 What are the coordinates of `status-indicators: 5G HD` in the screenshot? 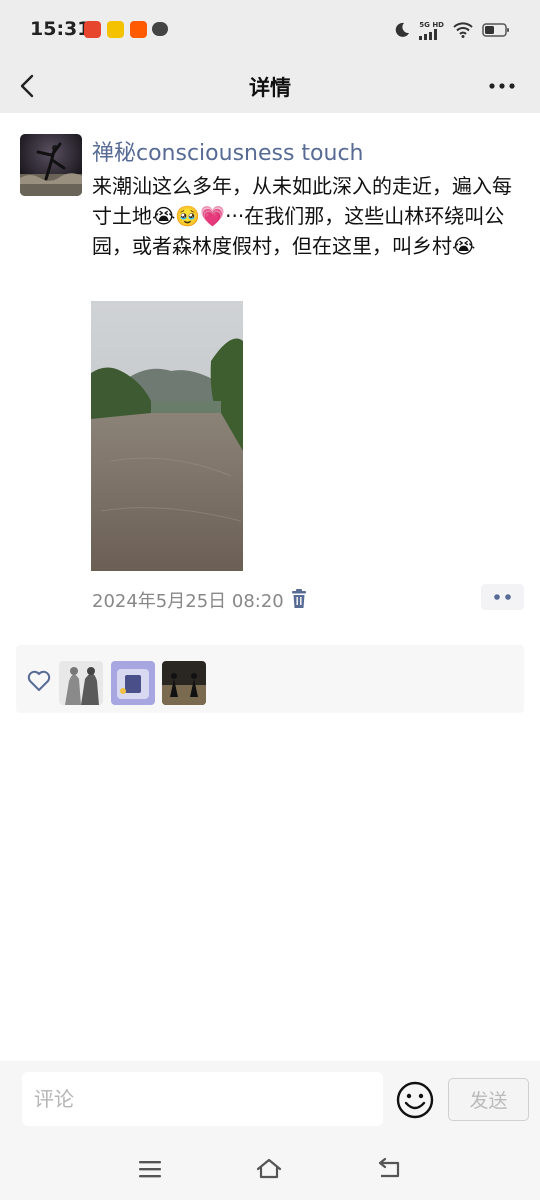 It's located at (452, 30).